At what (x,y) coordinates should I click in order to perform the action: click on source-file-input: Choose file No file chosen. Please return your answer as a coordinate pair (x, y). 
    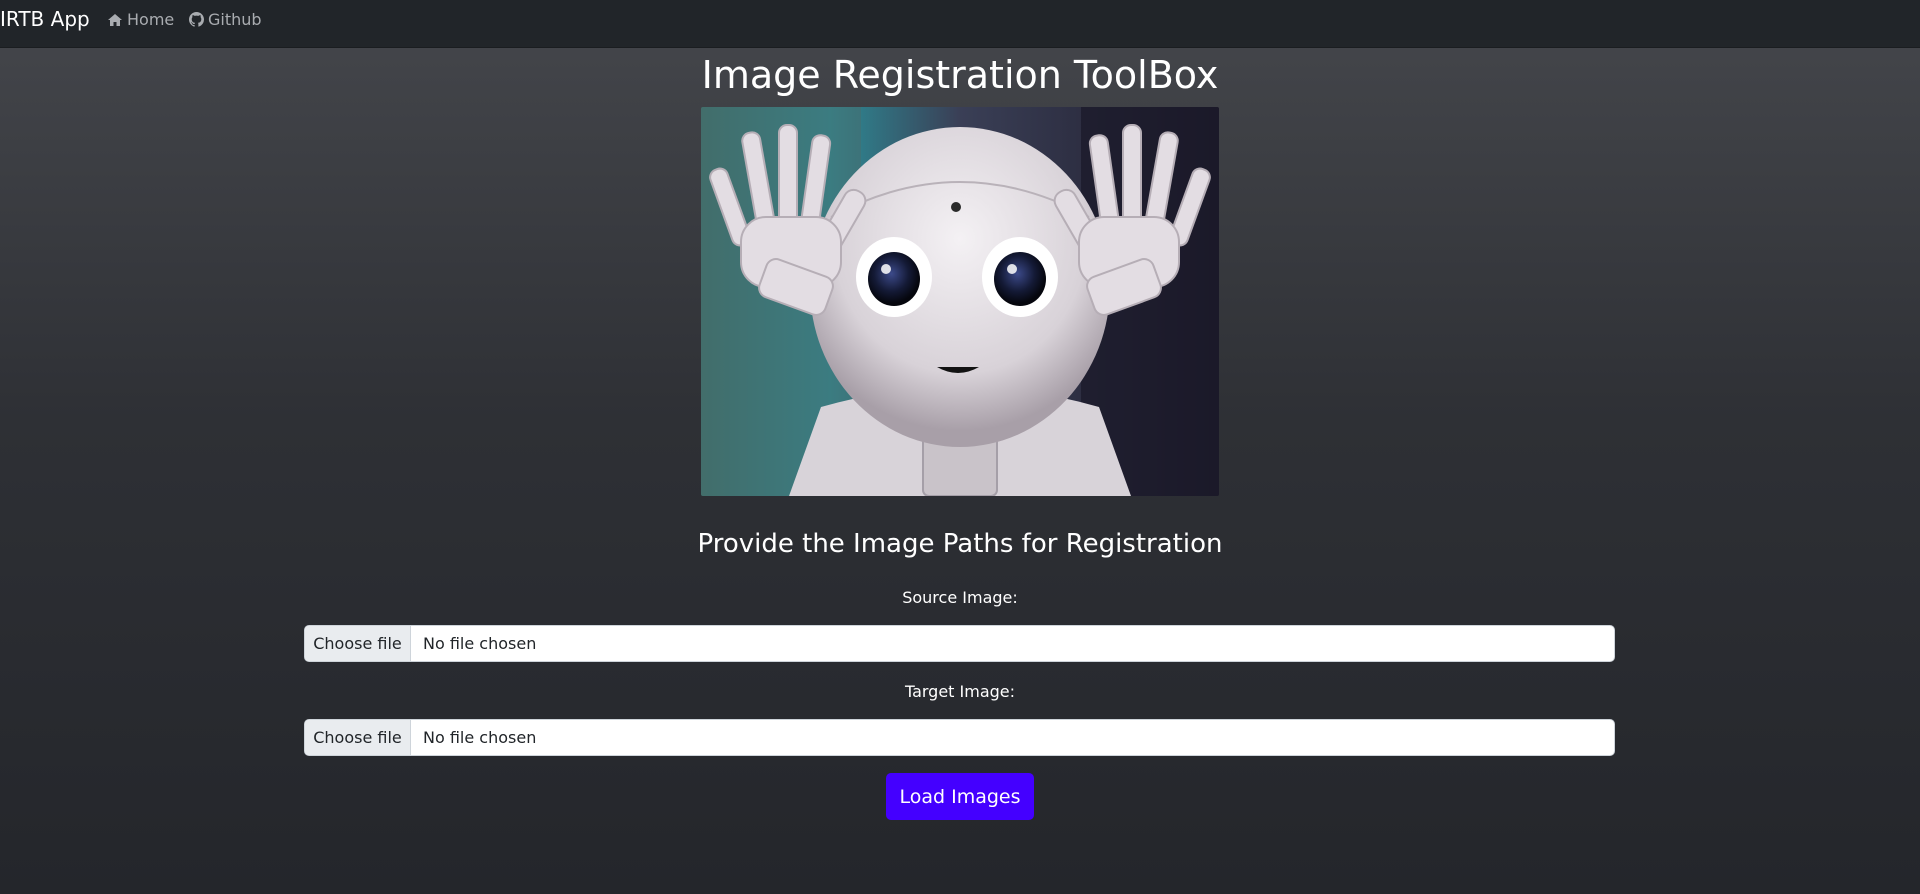
    Looking at the image, I should click on (959, 643).